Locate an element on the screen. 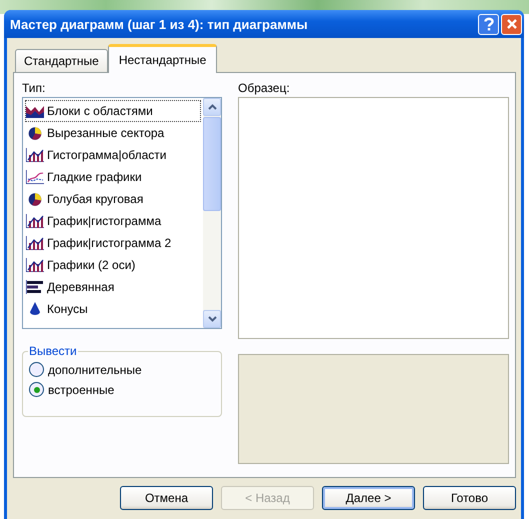  list-item: График|гистограмма is located at coordinates (113, 221).